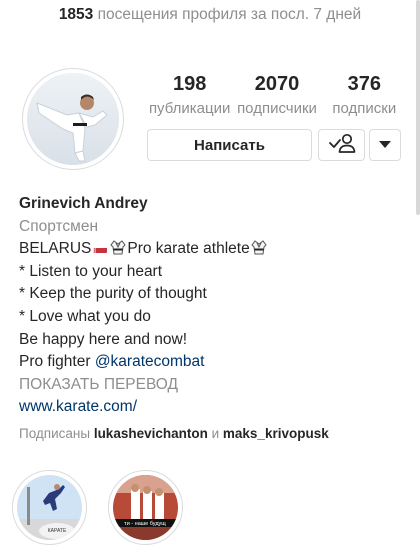  I want to click on stat-following: 376 подписки, so click(364, 94).